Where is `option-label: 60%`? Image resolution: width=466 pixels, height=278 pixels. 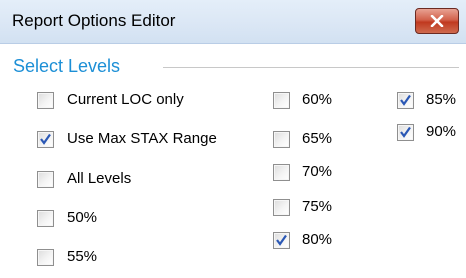 option-label: 60% is located at coordinates (317, 99).